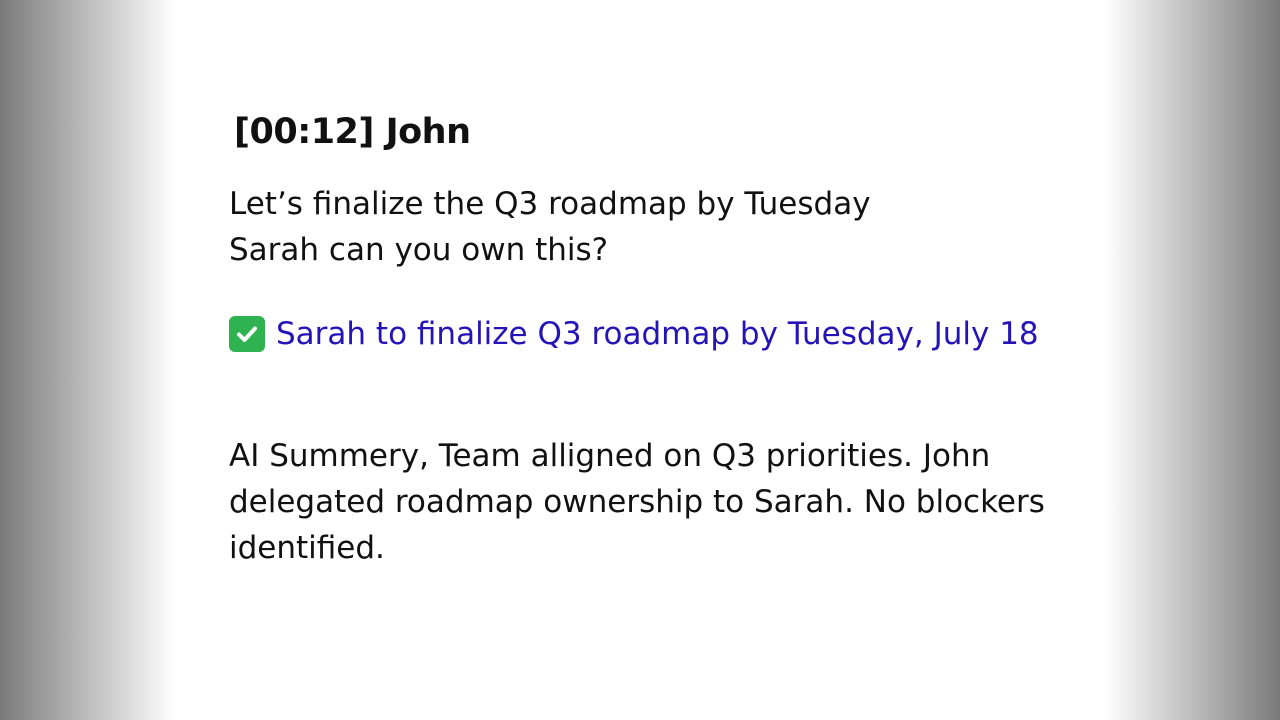 This screenshot has height=720, width=1280. I want to click on message-line: Sarah can you own this?, so click(419, 250).